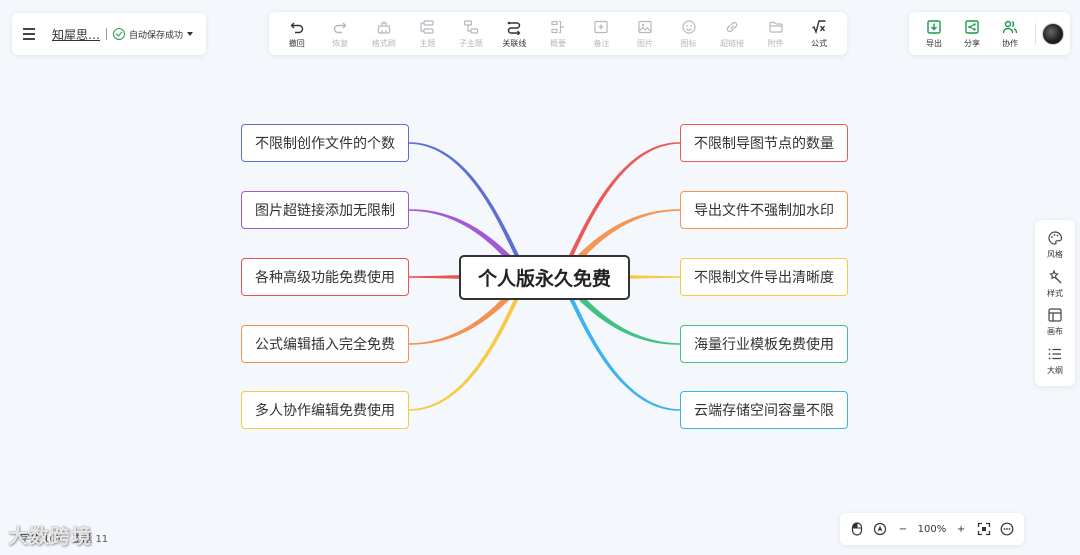 Image resolution: width=1080 pixels, height=555 pixels. What do you see at coordinates (325, 277) in the screenshot?
I see `left-topic-node: 各种高级功能免费使用` at bounding box center [325, 277].